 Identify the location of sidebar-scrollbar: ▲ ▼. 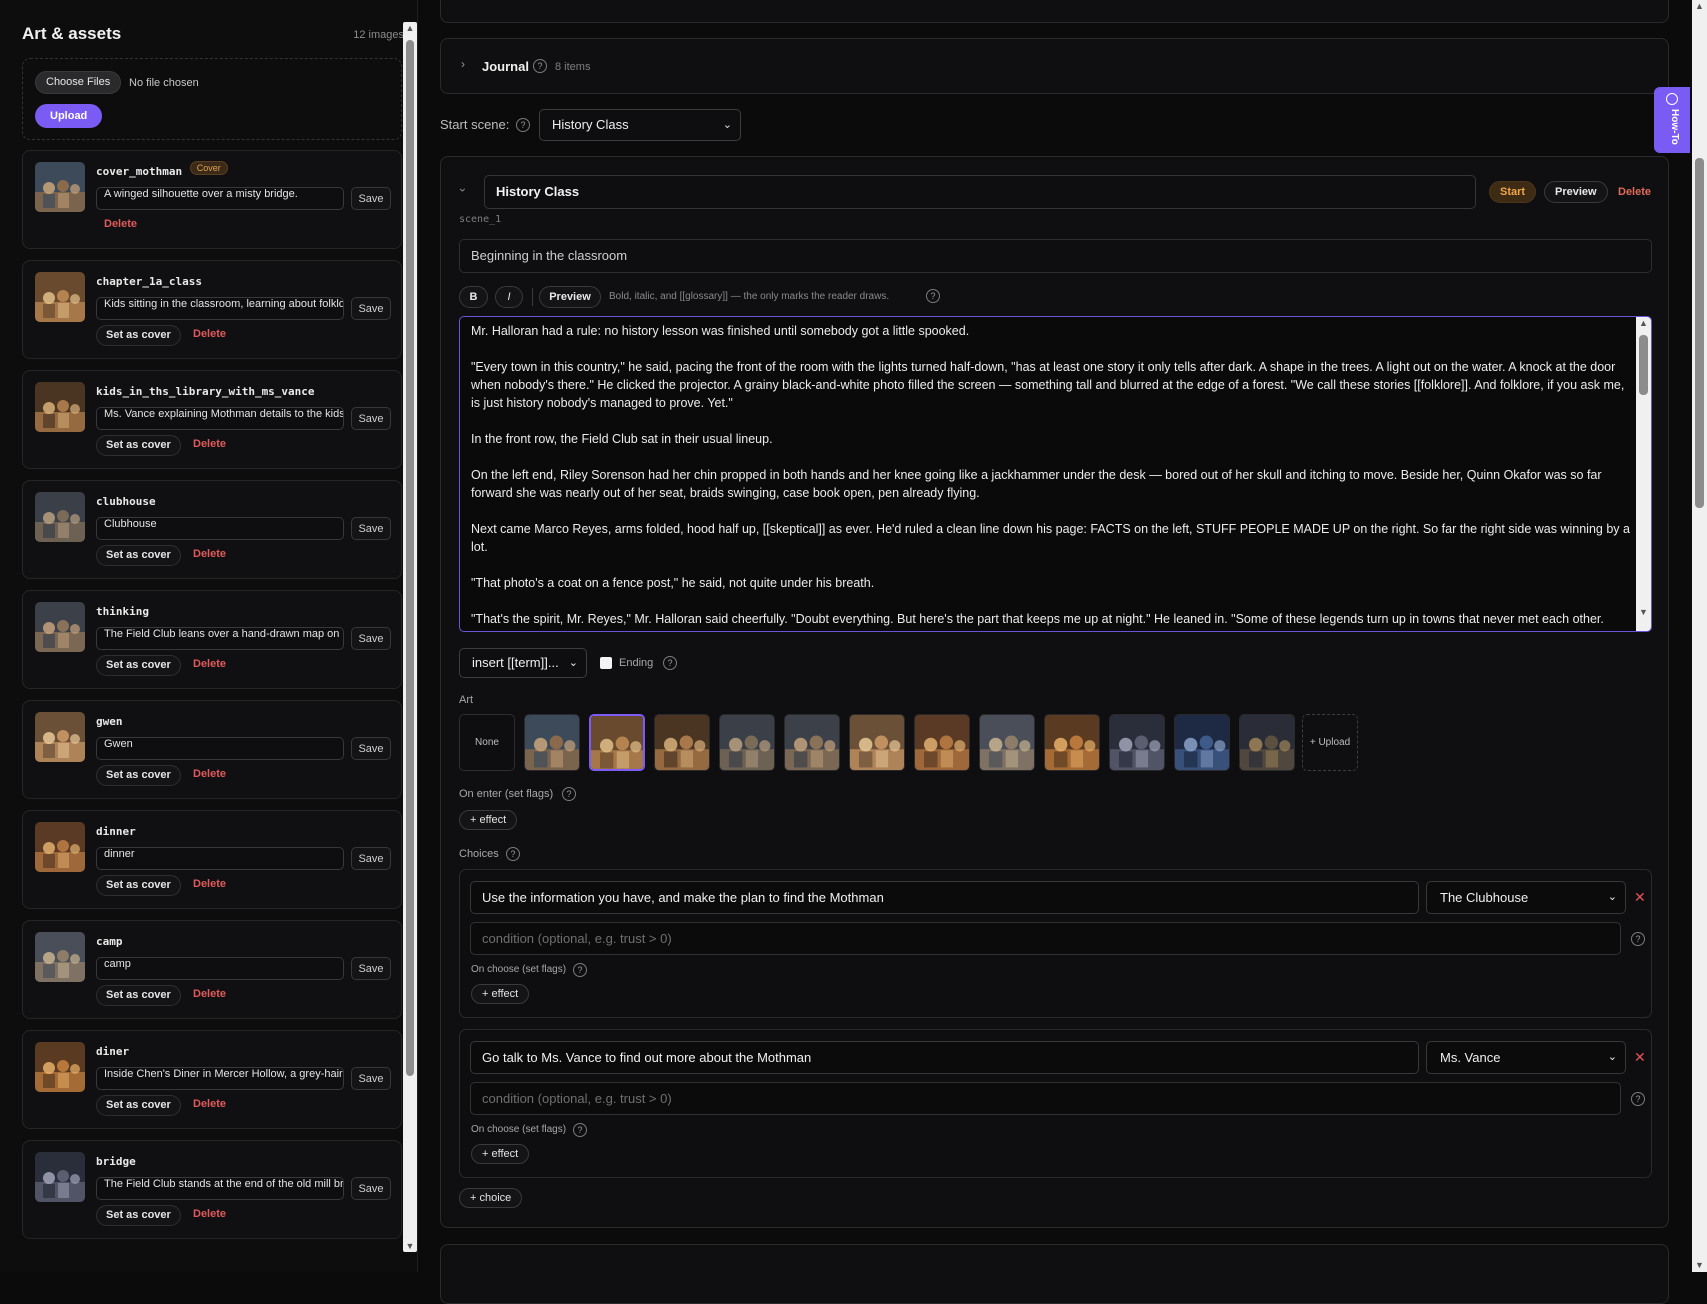
(410, 637).